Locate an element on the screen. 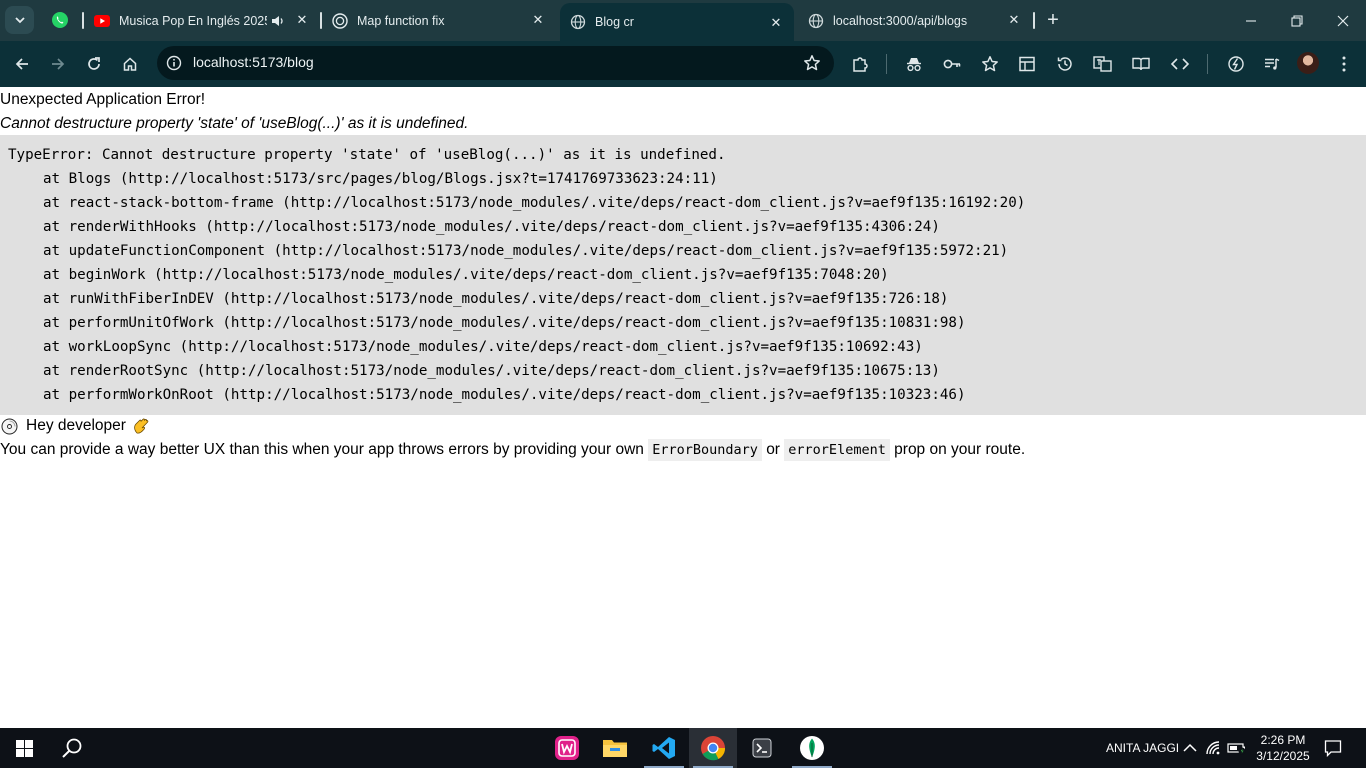  tab-title: localhost:3000/api/blogs is located at coordinates (900, 20).